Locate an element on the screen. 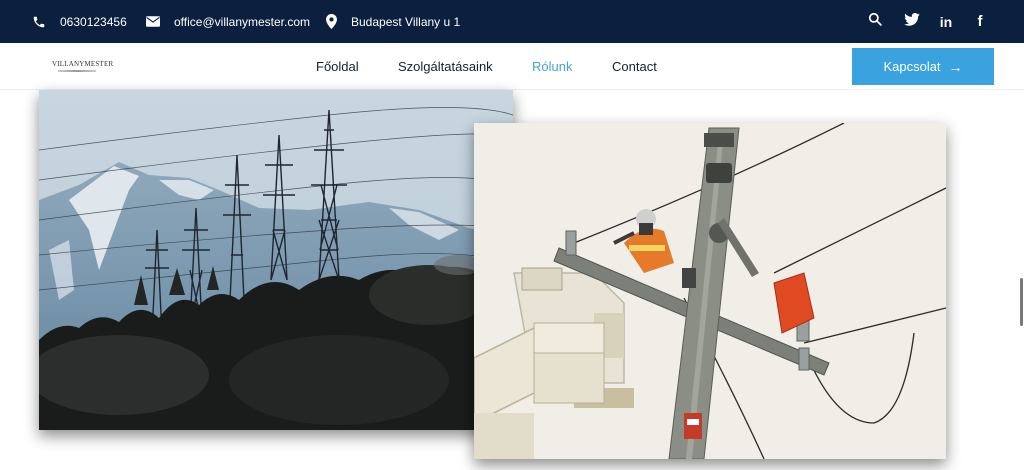  site-logo: VILLANYMESTER is located at coordinates (83, 67).